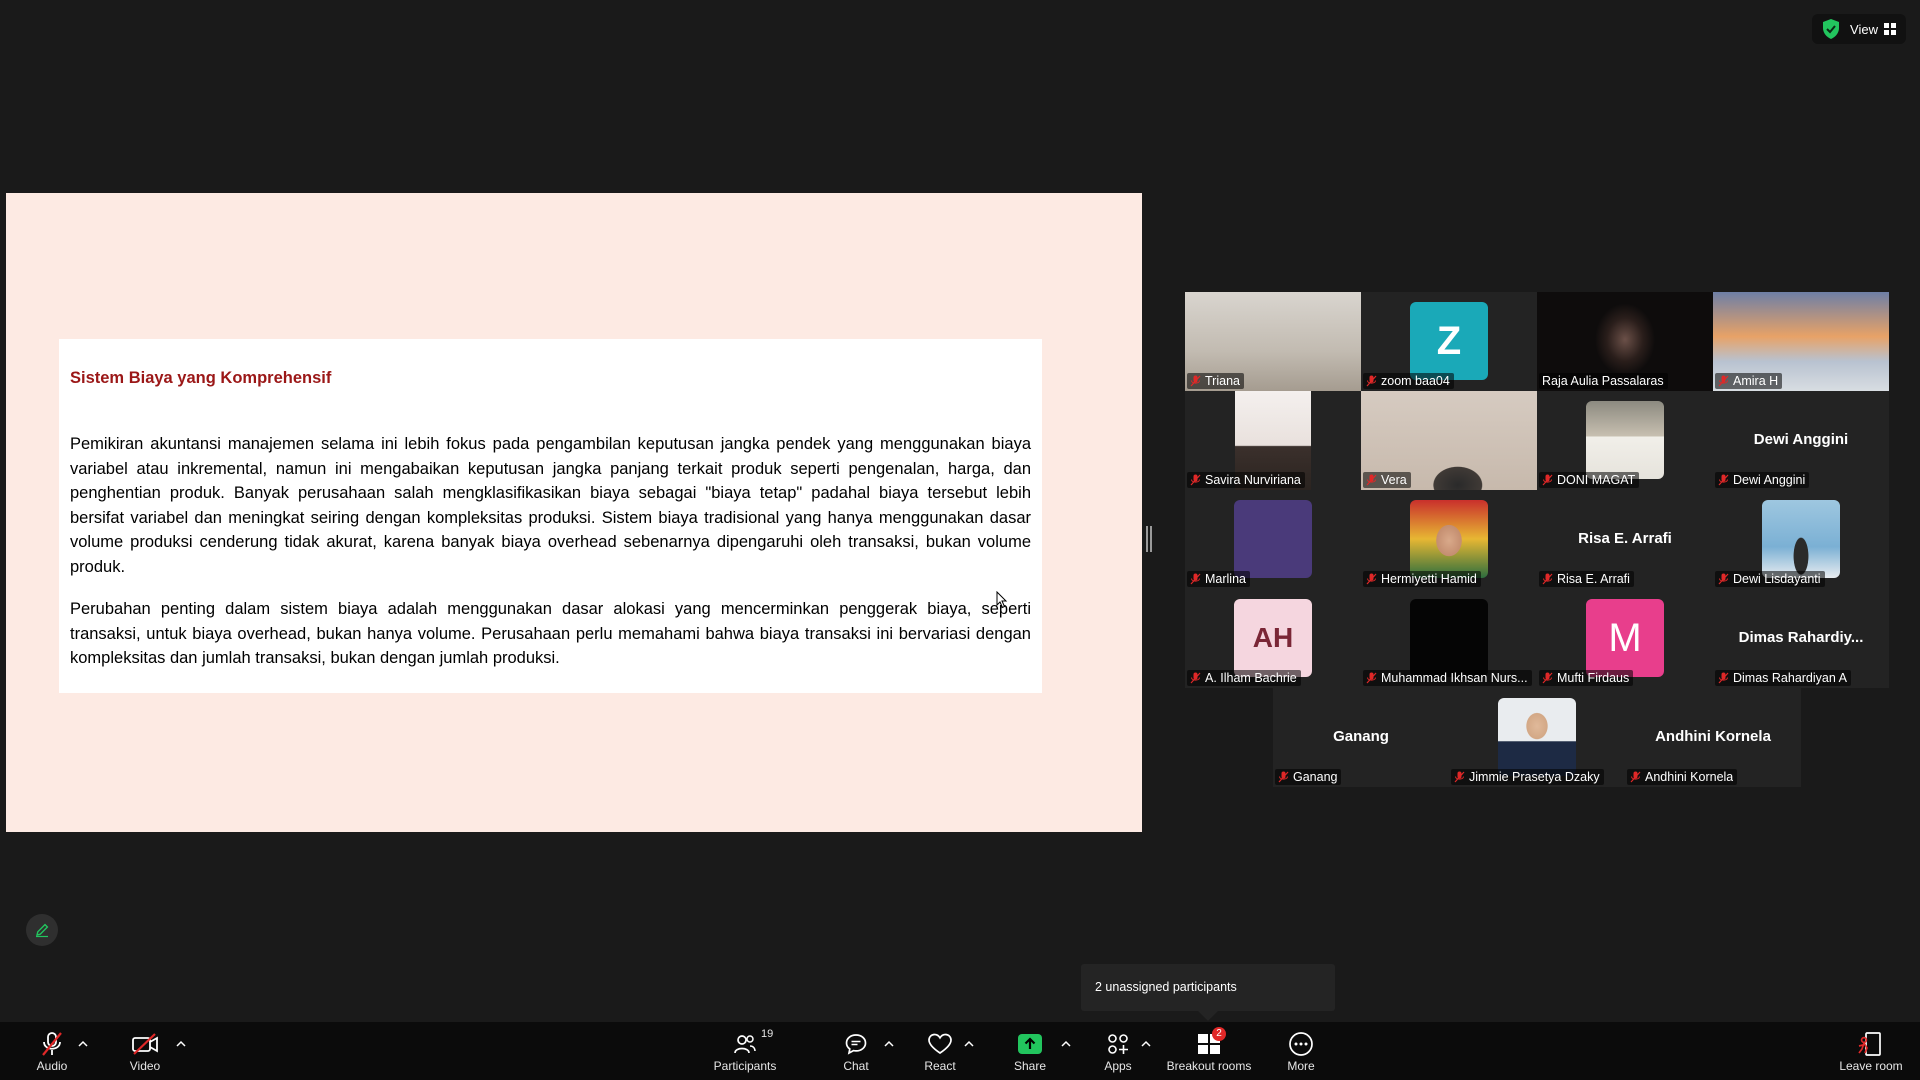 This screenshot has height=1080, width=1920. What do you see at coordinates (1253, 480) in the screenshot?
I see `participant-name: Savira Nurviriana` at bounding box center [1253, 480].